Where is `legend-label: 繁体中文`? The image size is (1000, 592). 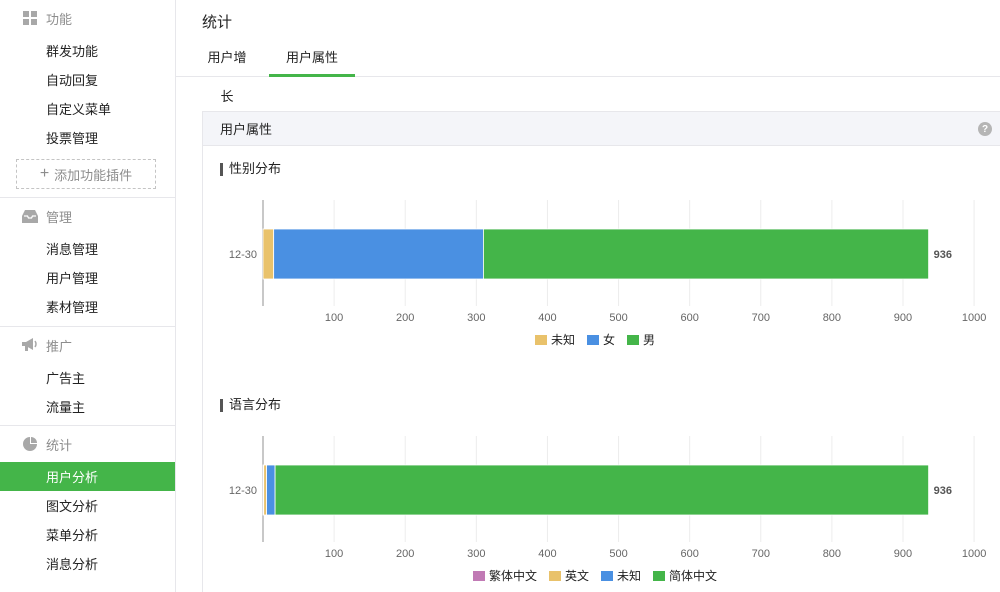 legend-label: 繁体中文 is located at coordinates (513, 575).